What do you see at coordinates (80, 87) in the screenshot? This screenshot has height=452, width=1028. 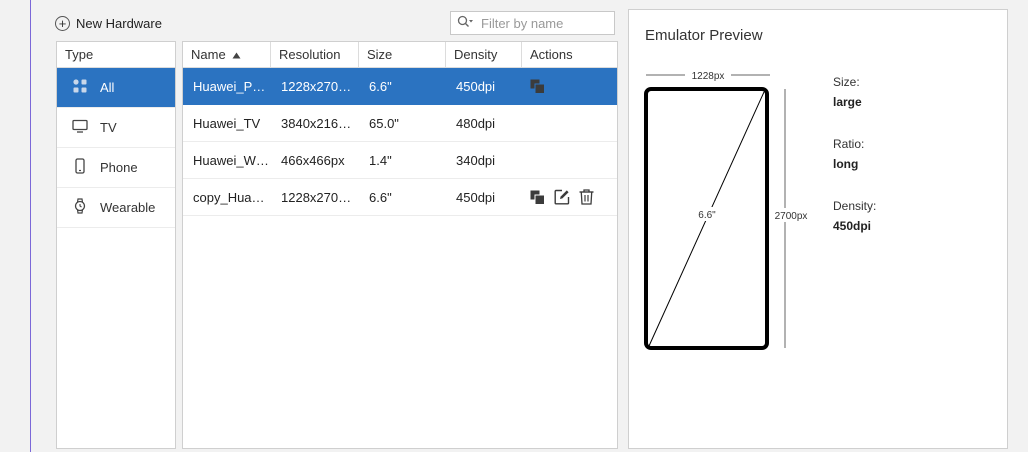 I see `grid-icon` at bounding box center [80, 87].